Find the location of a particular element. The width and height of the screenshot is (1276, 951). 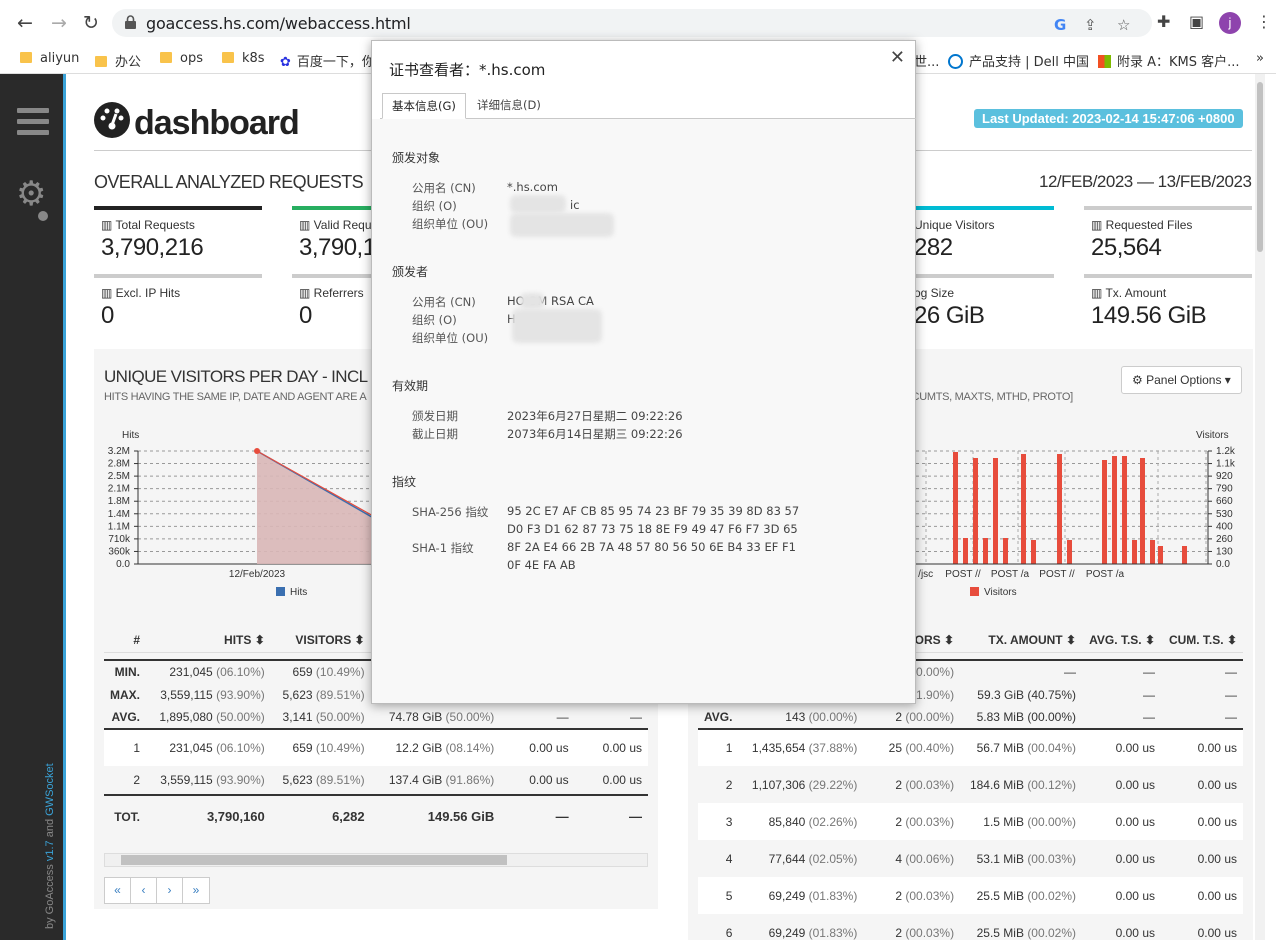

sidebar: ⚙ by GoAccess v1.7 and GWSocket is located at coordinates (33, 507).